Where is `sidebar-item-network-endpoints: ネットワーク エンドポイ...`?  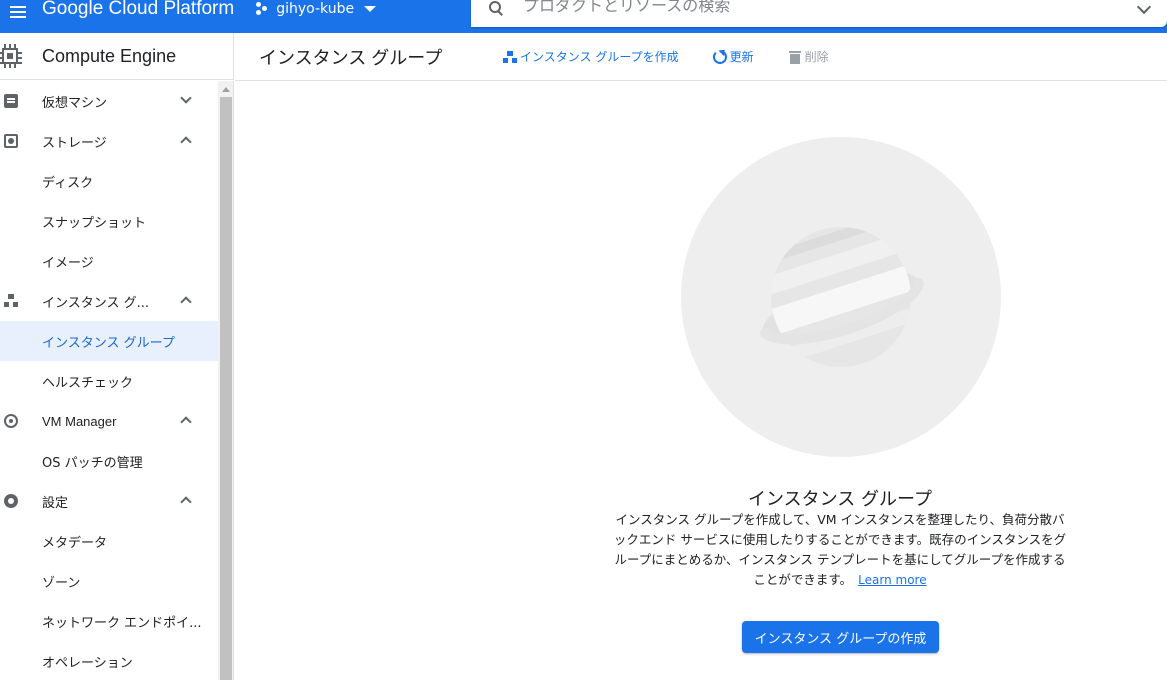
sidebar-item-network-endpoints: ネットワーク エンドポイ... is located at coordinates (109, 621).